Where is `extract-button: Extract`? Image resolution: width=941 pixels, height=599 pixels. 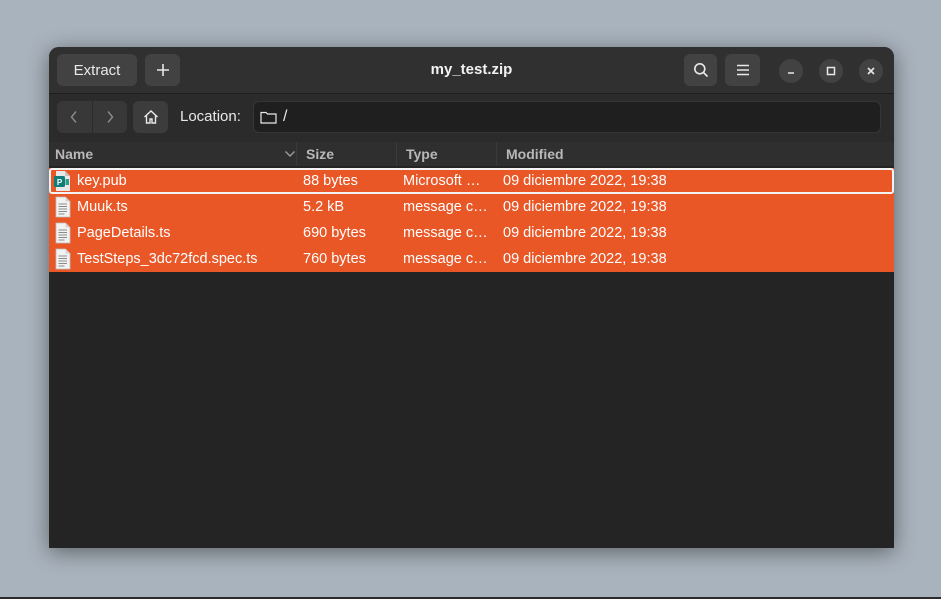
extract-button: Extract is located at coordinates (97, 70).